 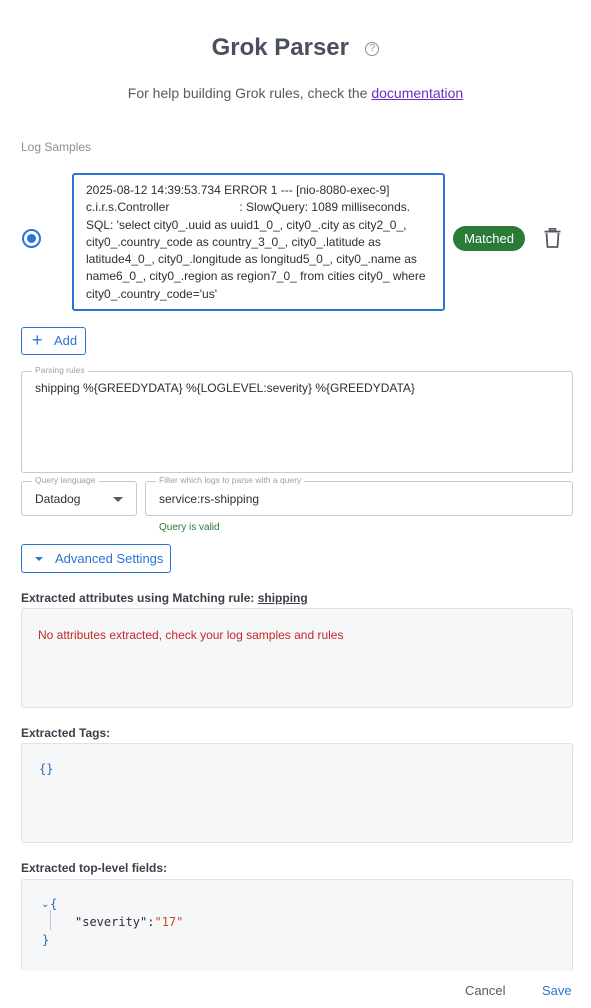 What do you see at coordinates (111, 922) in the screenshot?
I see `json-key: "severity"` at bounding box center [111, 922].